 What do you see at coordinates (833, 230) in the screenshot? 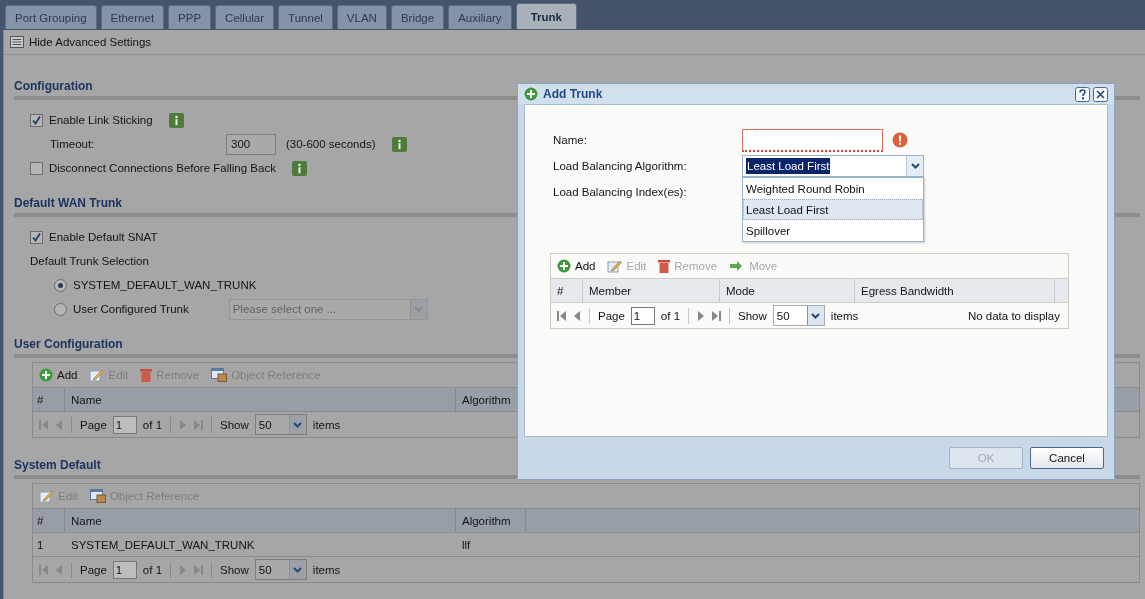
I see `dropdown-option: Spillover` at bounding box center [833, 230].